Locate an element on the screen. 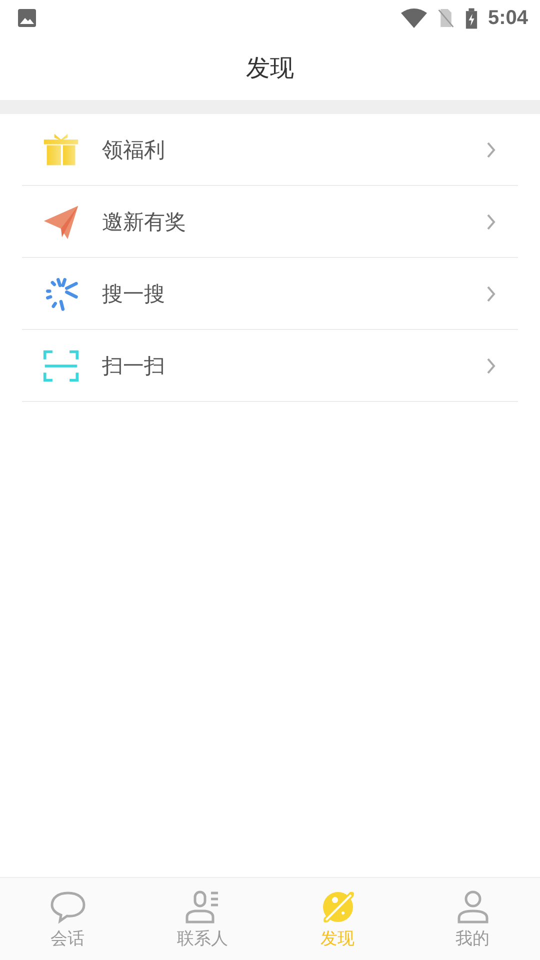 Image resolution: width=540 pixels, height=960 pixels. no-sim-icon is located at coordinates (445, 18).